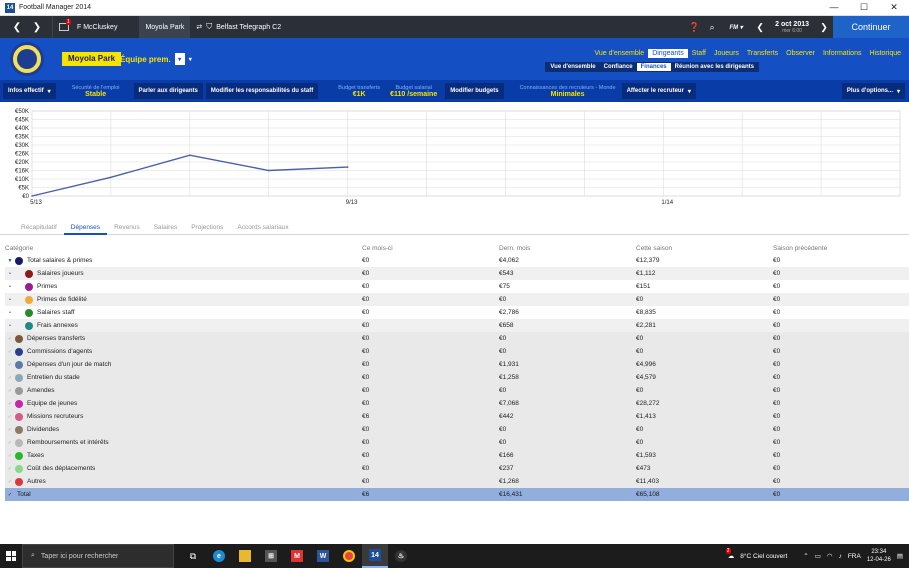 This screenshot has width=909, height=568. I want to click on tab-wages: Salaires, so click(165, 228).